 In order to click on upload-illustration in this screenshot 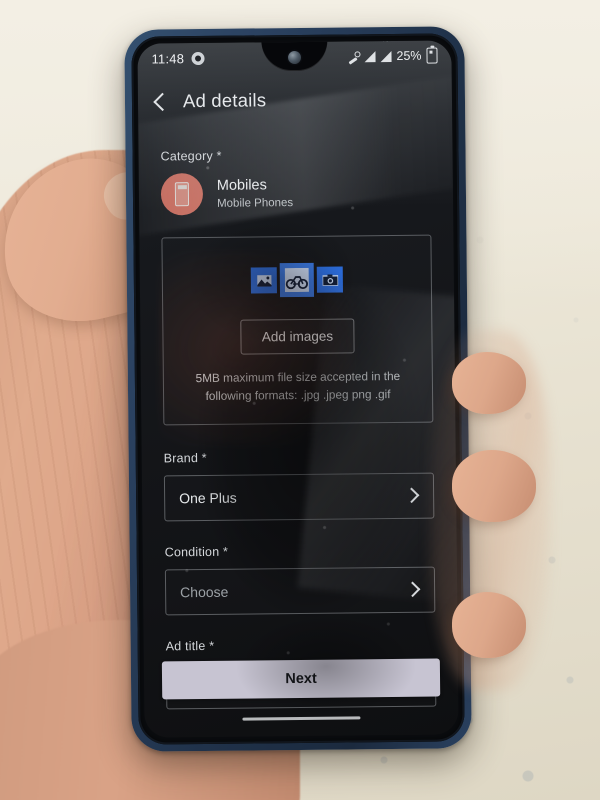, I will do `click(297, 280)`.